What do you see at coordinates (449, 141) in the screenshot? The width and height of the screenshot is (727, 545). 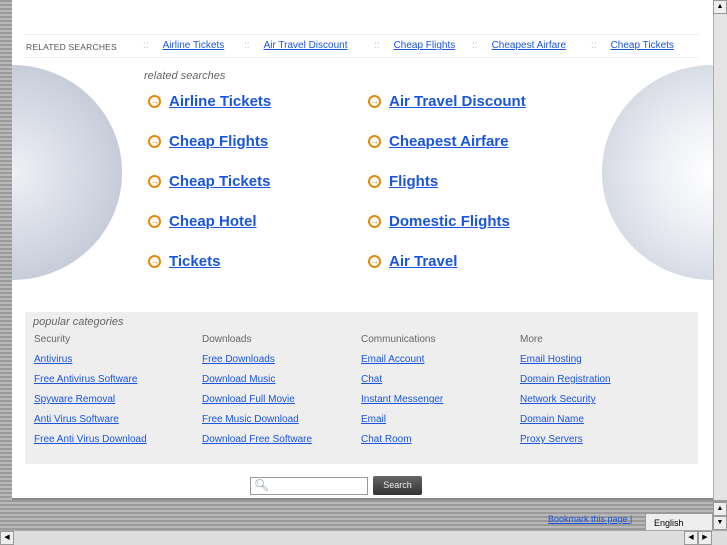 I see `related-search-link: Cheapest Airfare` at bounding box center [449, 141].